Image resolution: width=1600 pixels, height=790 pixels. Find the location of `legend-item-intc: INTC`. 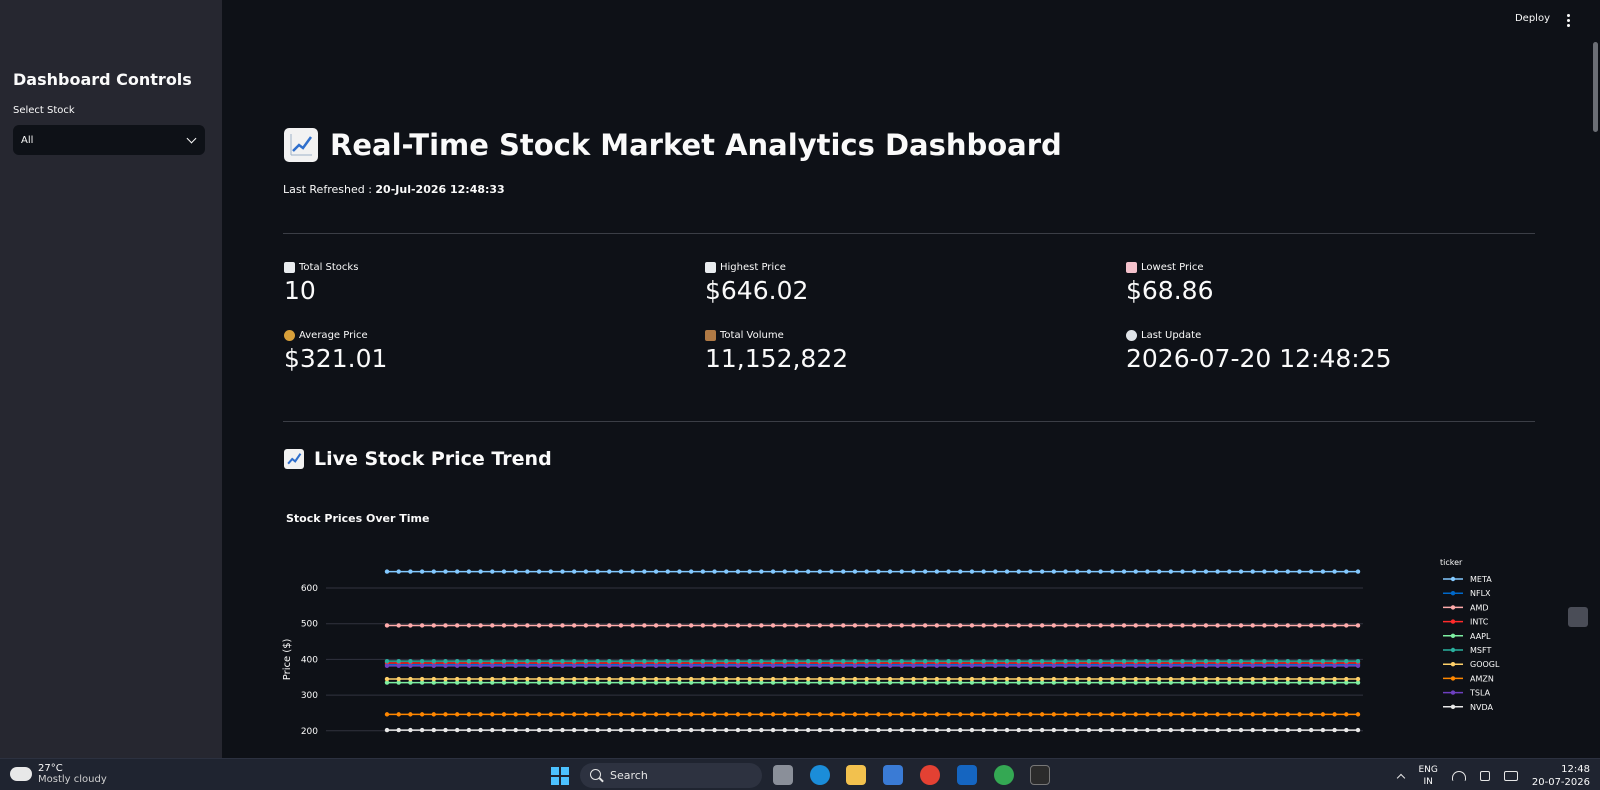

legend-item-intc: INTC is located at coordinates (1466, 622).